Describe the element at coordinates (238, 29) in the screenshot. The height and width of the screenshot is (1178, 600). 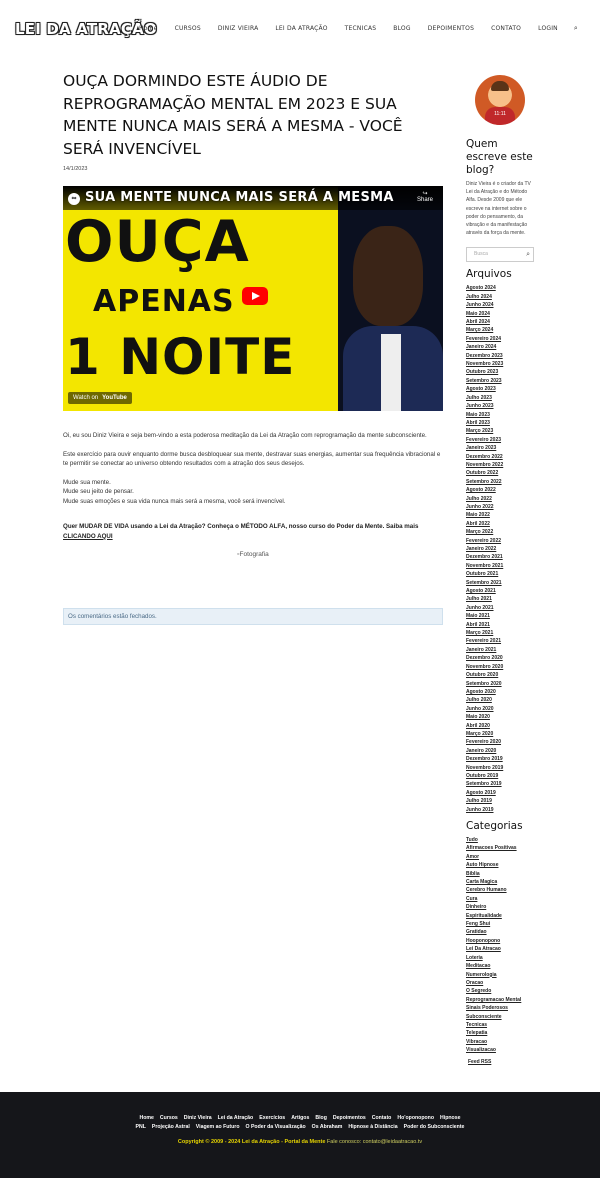
I see `nav-diniz-vieira: DINIZ VIEIRA` at that location.